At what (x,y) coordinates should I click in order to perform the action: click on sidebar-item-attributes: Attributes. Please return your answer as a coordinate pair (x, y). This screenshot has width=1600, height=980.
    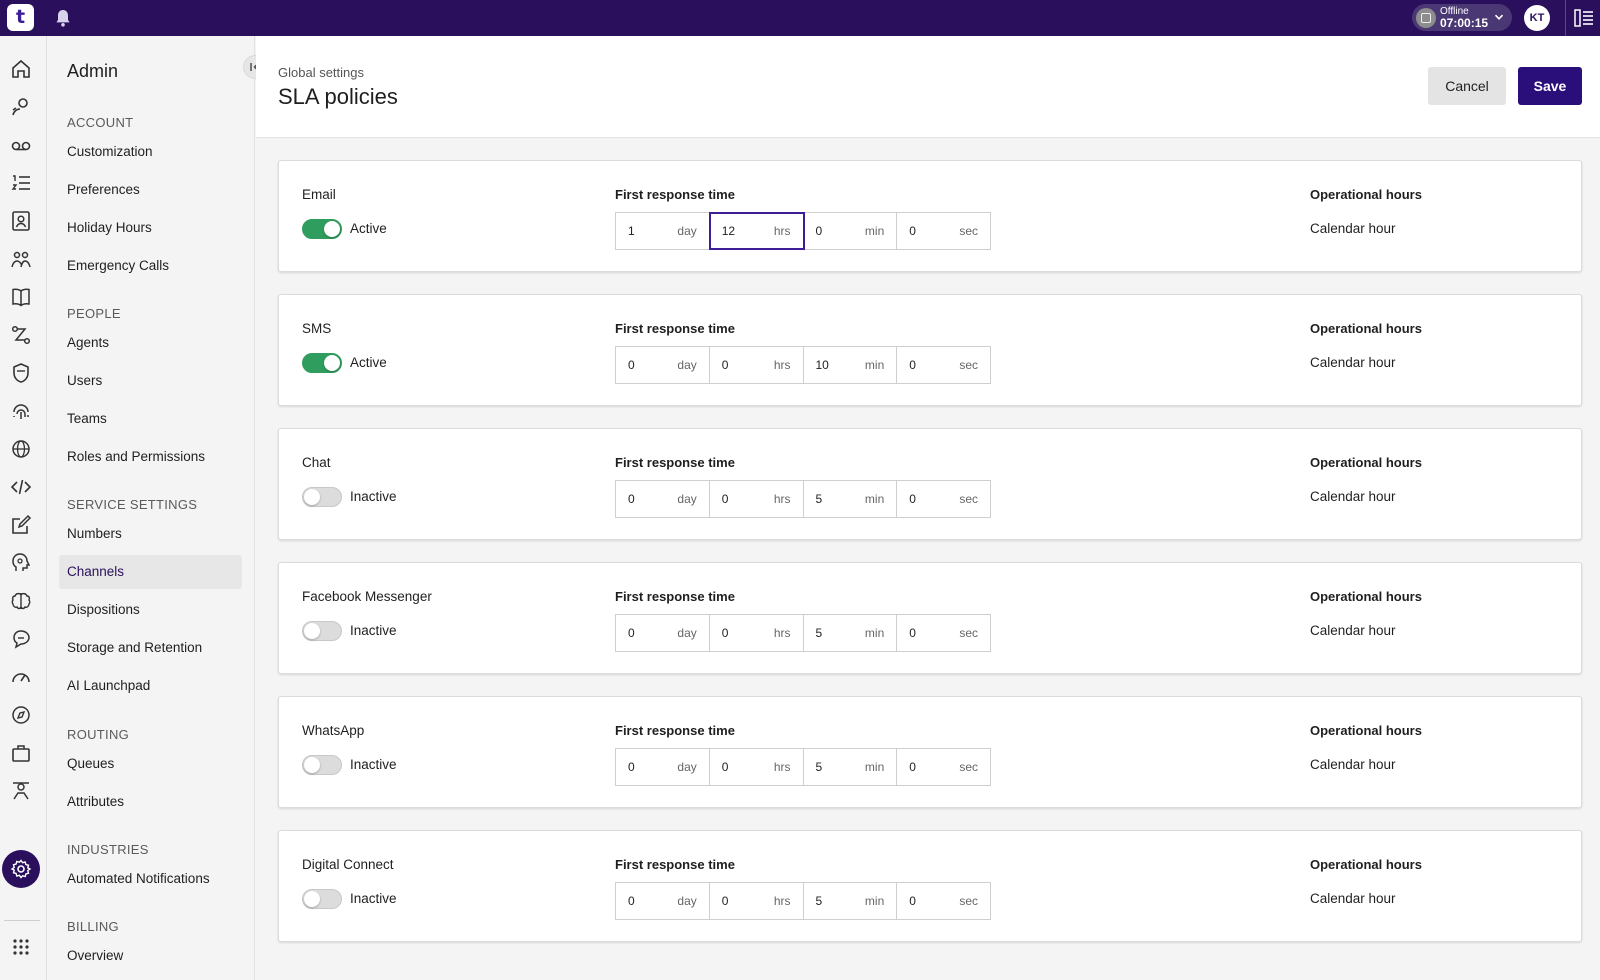
    Looking at the image, I should click on (150, 802).